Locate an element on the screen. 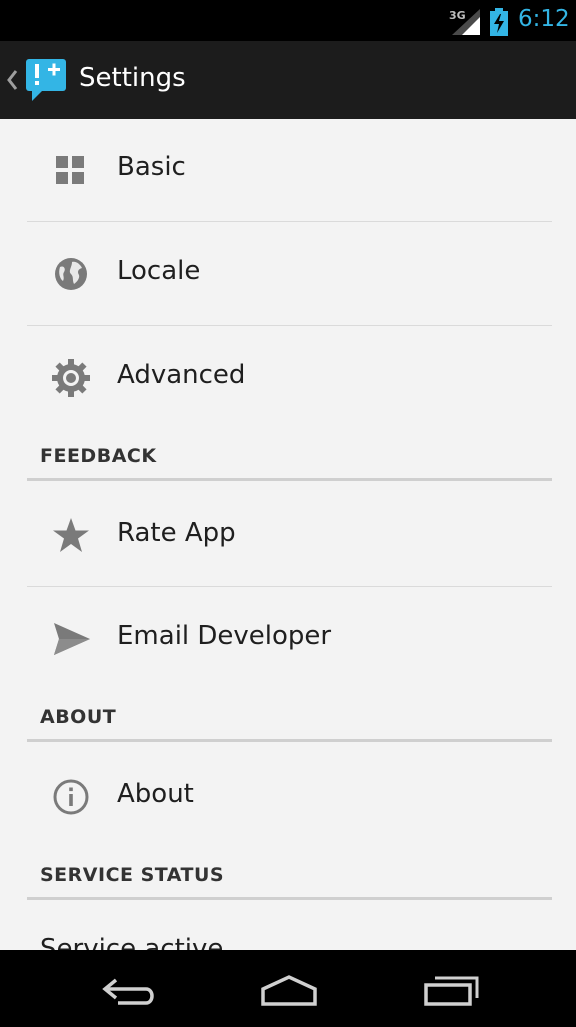 The image size is (576, 1027). category-header-service-status: SERVICE STATUS is located at coordinates (132, 875).